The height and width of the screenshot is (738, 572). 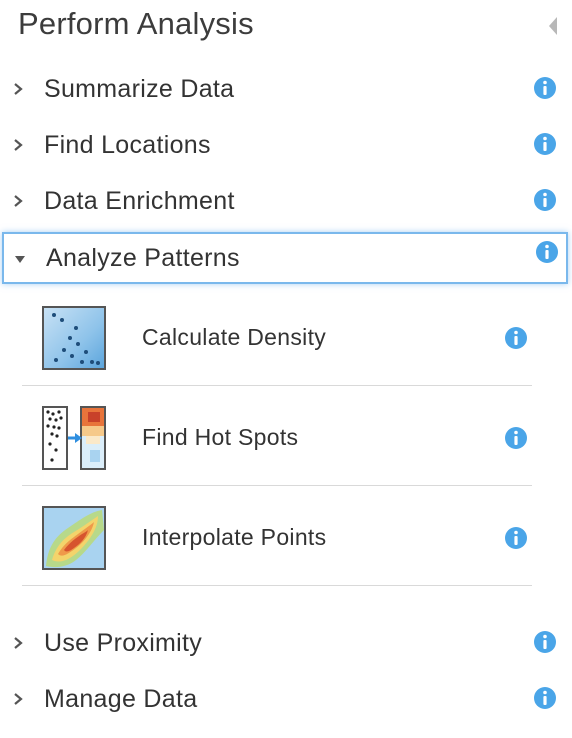 I want to click on tool-calculate-density: Calculate Density, so click(x=277, y=336).